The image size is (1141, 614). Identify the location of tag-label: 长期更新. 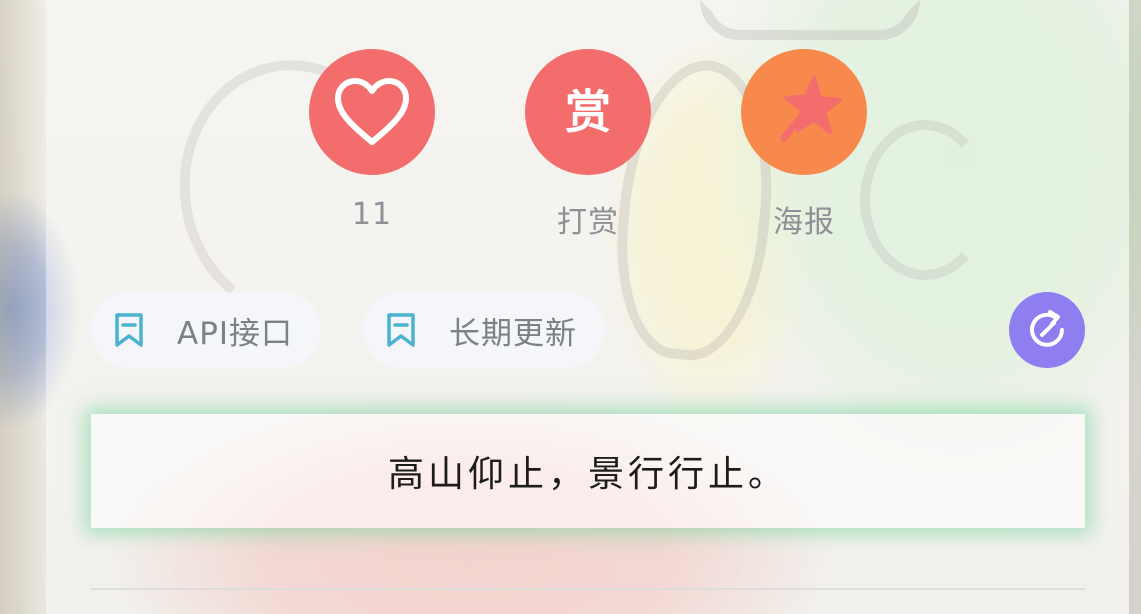
(513, 333).